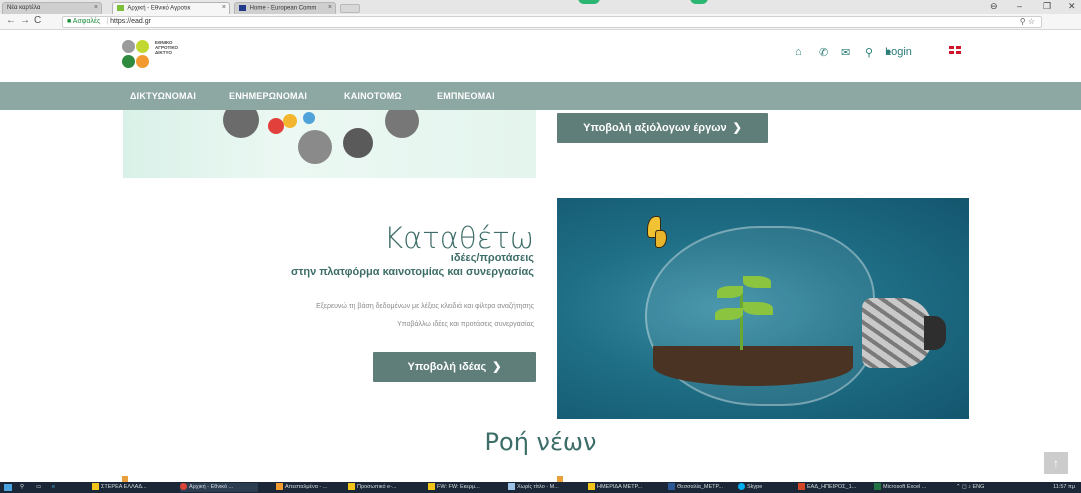 The height and width of the screenshot is (493, 1081). I want to click on lock-icon: ■, so click(69, 21).